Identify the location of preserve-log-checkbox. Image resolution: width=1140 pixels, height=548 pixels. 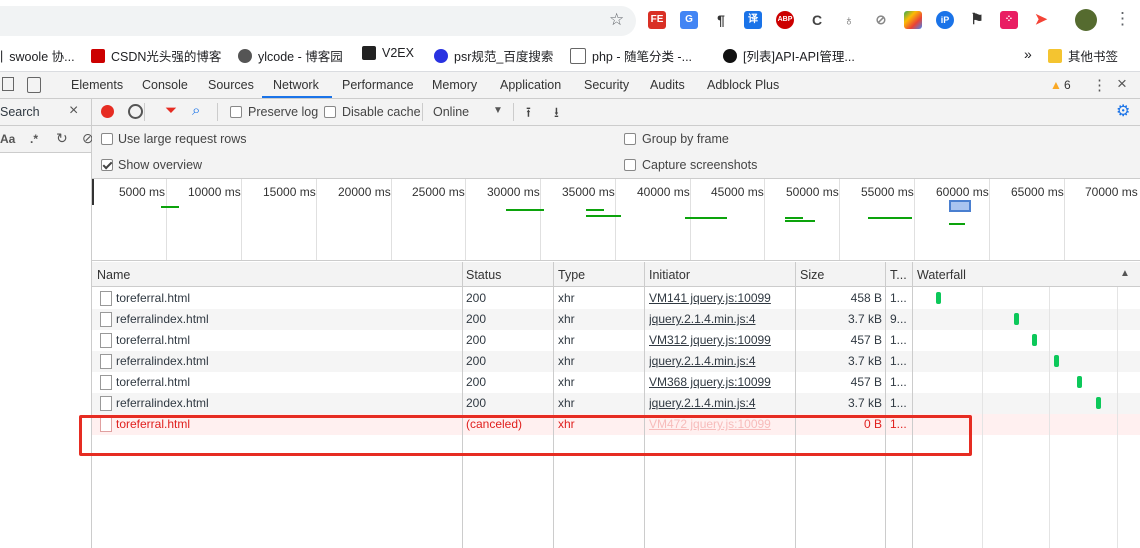
(236, 112).